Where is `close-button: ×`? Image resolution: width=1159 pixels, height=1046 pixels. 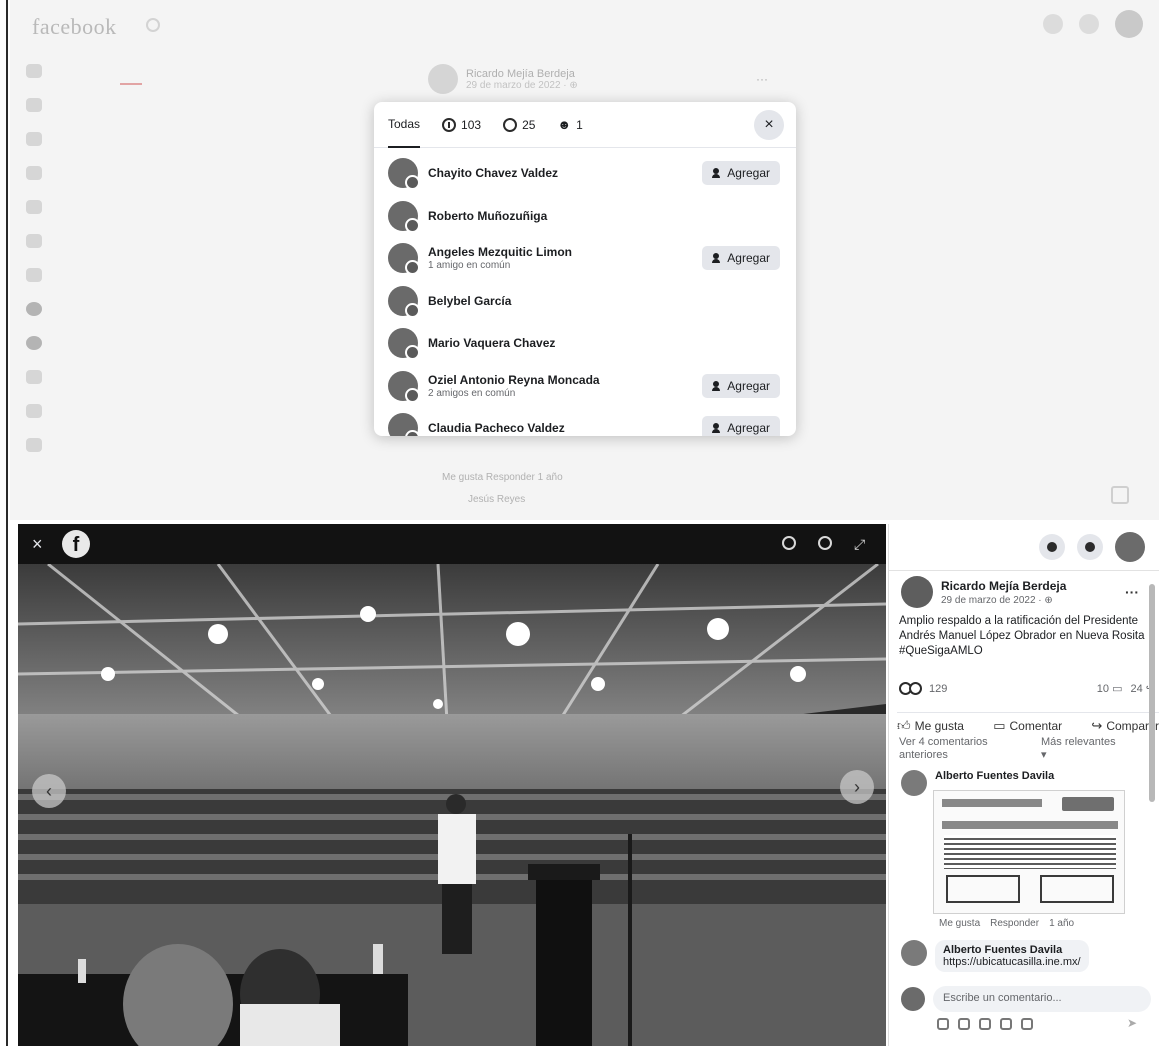
close-button: × is located at coordinates (769, 125).